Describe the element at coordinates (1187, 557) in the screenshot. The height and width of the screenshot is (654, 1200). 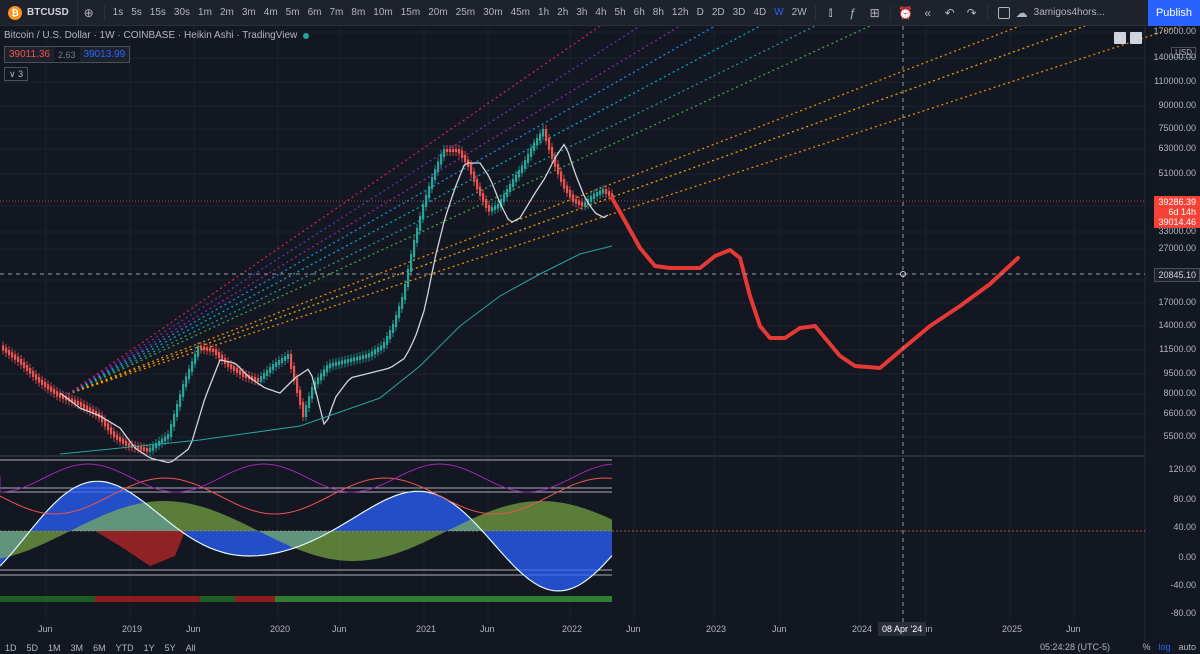
I see `oscillator-tick: 0.00` at that location.